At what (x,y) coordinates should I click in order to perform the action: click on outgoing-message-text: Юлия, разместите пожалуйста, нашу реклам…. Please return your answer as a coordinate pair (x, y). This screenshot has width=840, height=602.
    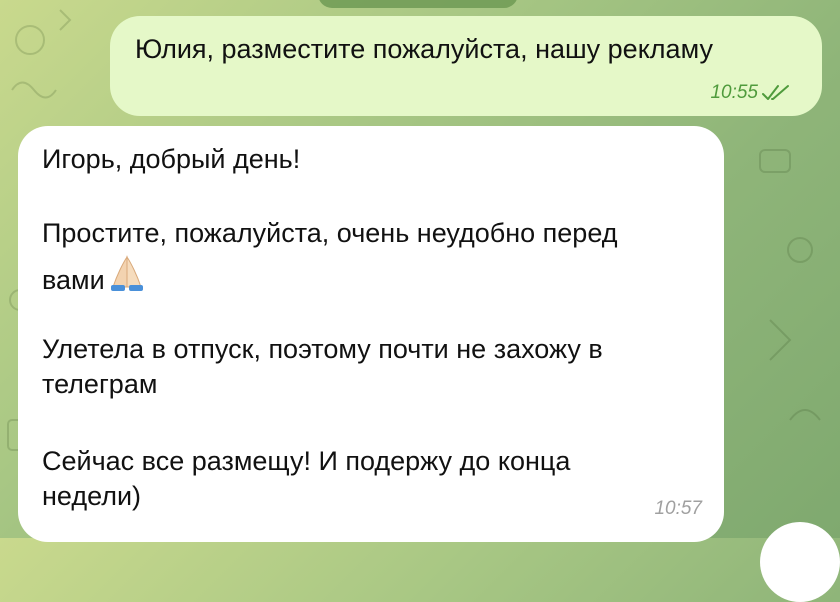
    Looking at the image, I should click on (424, 49).